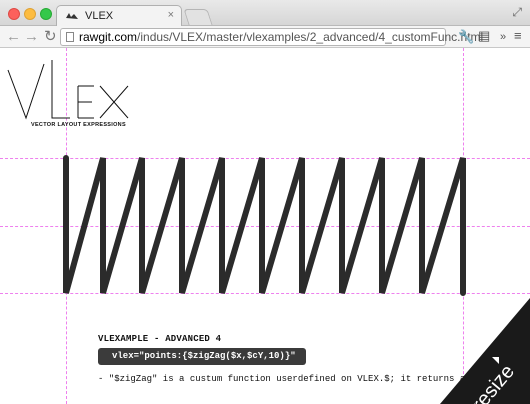 The image size is (530, 404). I want to click on tab-title: VLEX, so click(99, 16).